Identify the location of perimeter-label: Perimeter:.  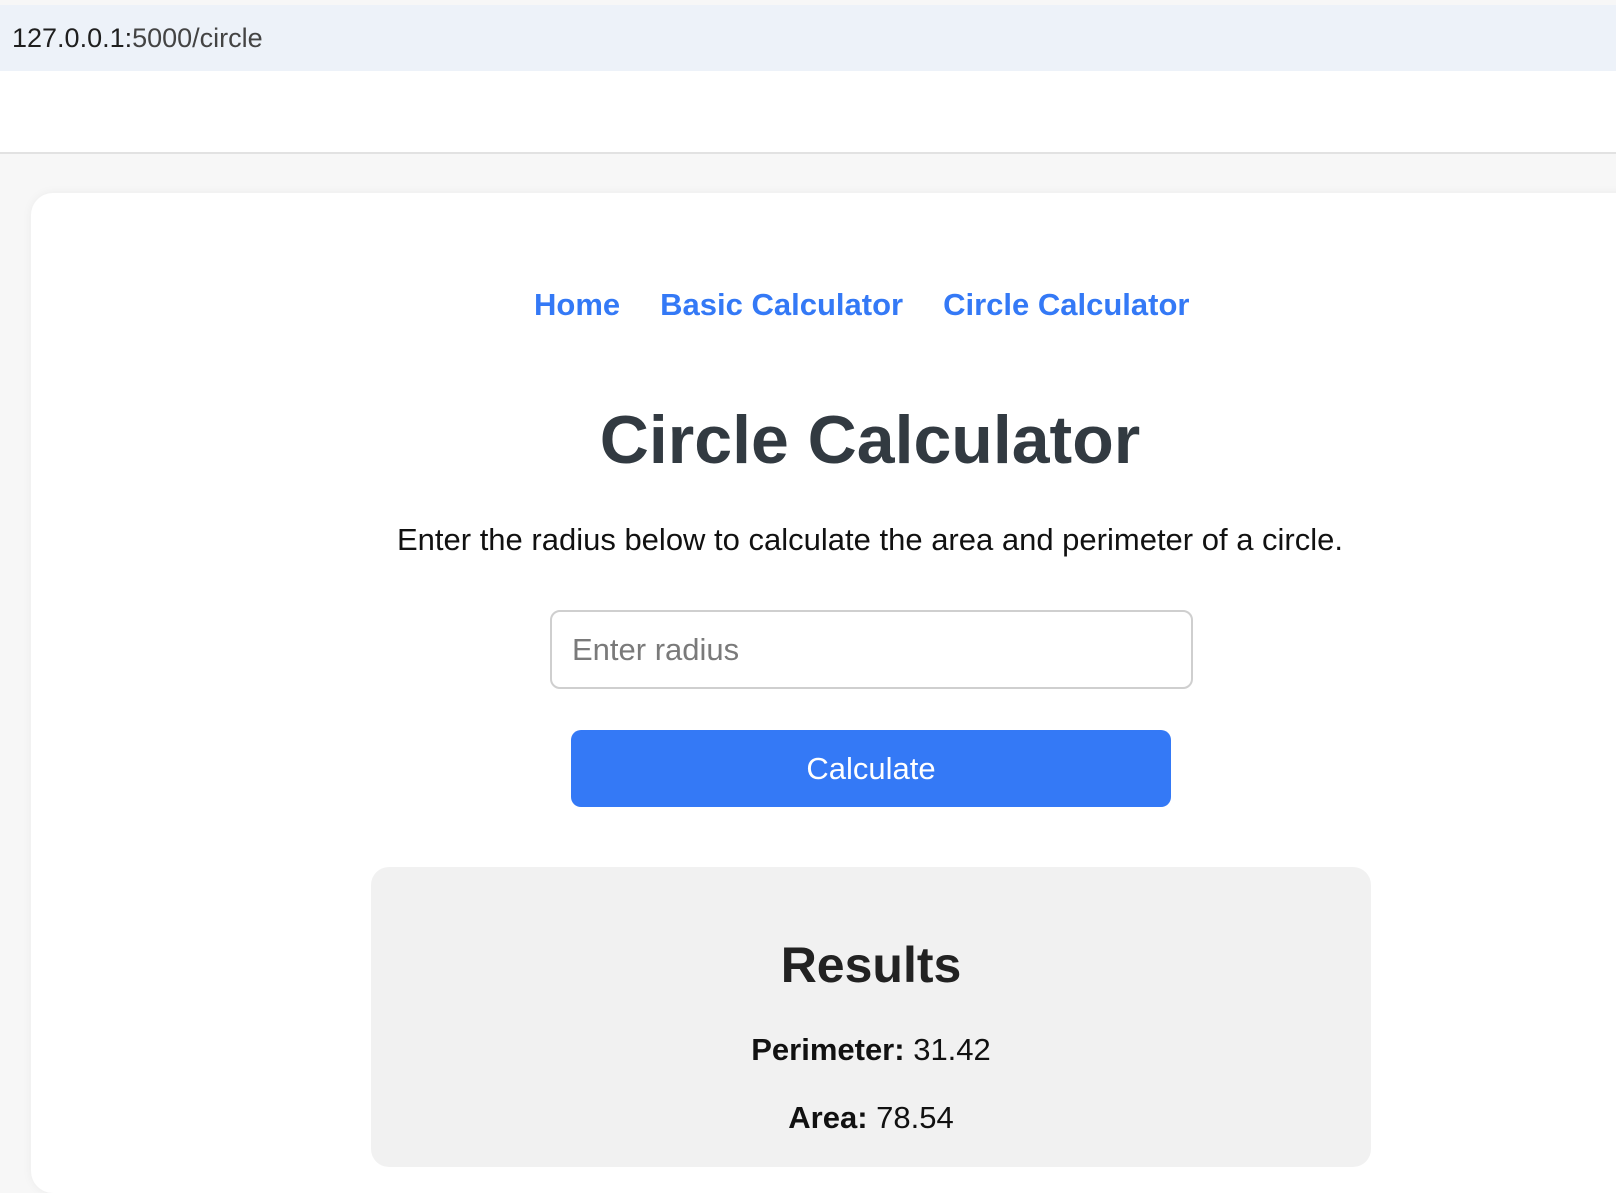
(828, 1049).